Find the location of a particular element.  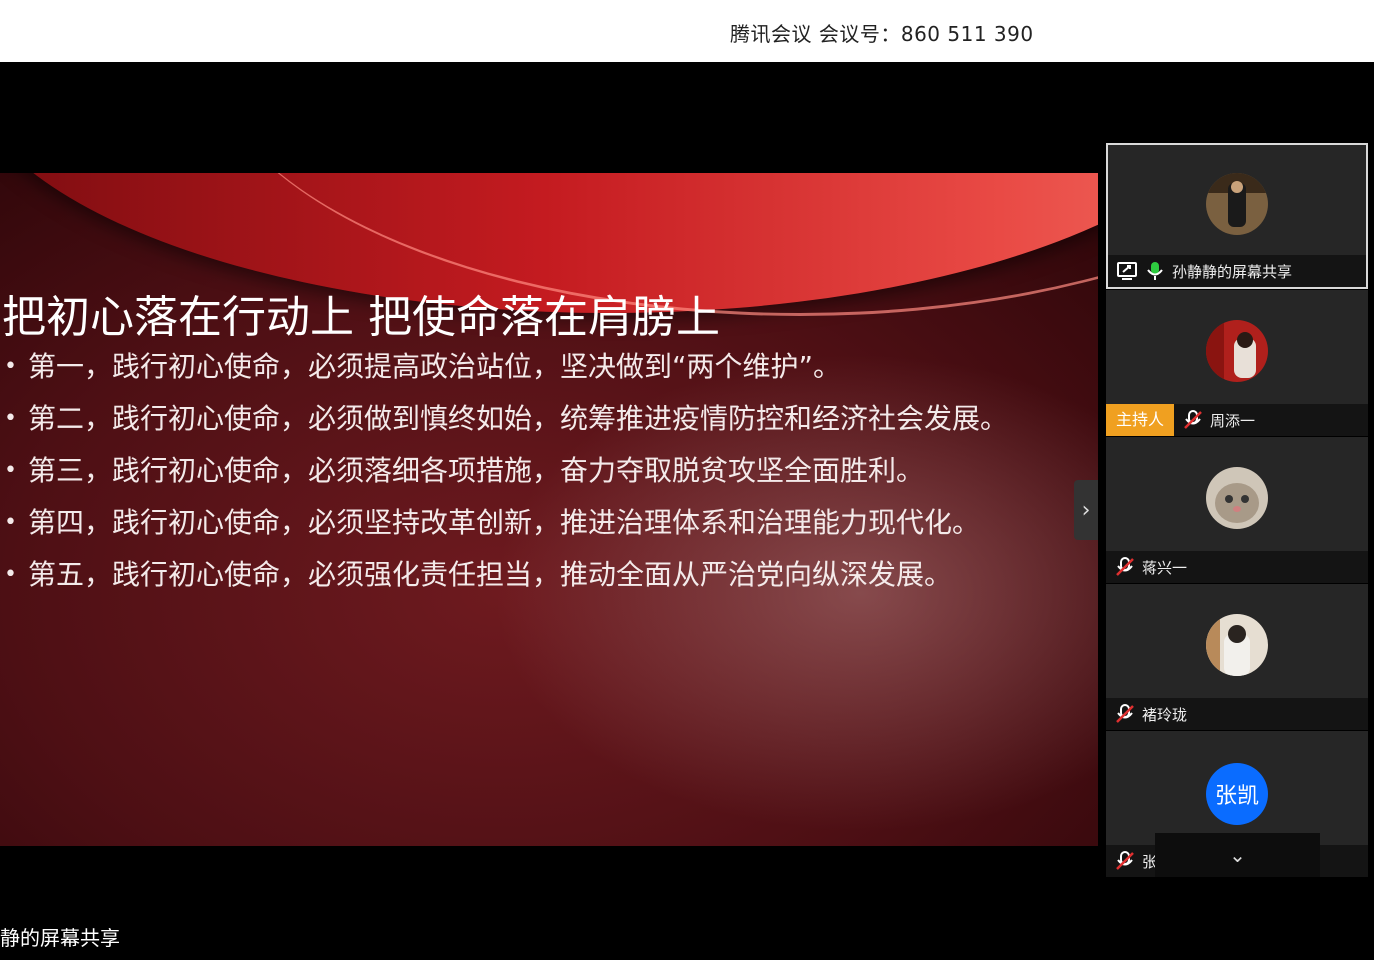

chevron-right-icon: › is located at coordinates (1086, 510).